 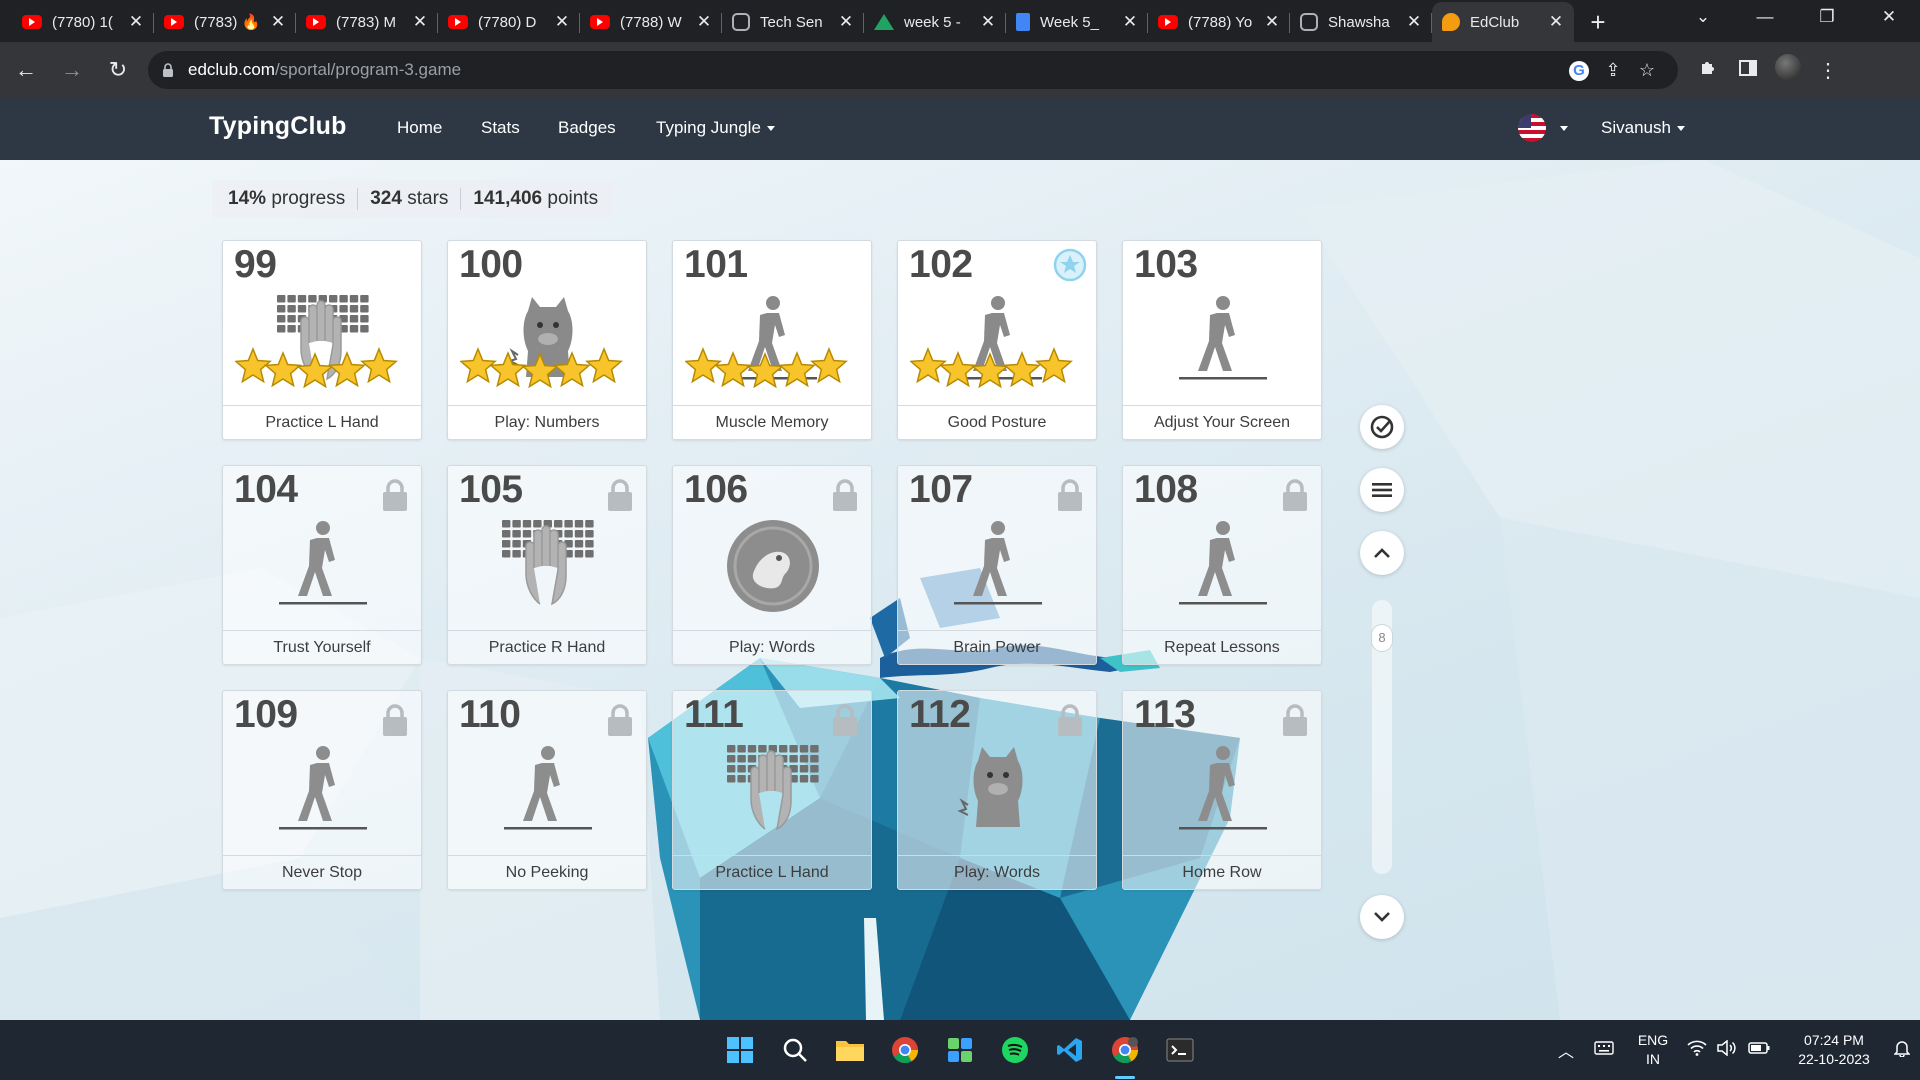 I want to click on lesson-card: 101 Muscle Memory, so click(x=772, y=340).